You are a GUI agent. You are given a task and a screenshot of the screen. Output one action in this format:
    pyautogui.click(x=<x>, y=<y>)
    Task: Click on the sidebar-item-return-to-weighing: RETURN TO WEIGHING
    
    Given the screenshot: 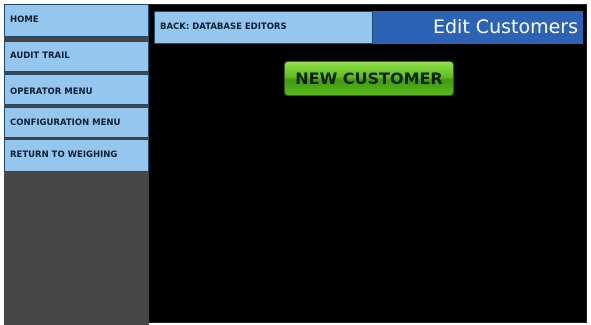 What is the action you would take?
    pyautogui.click(x=76, y=155)
    